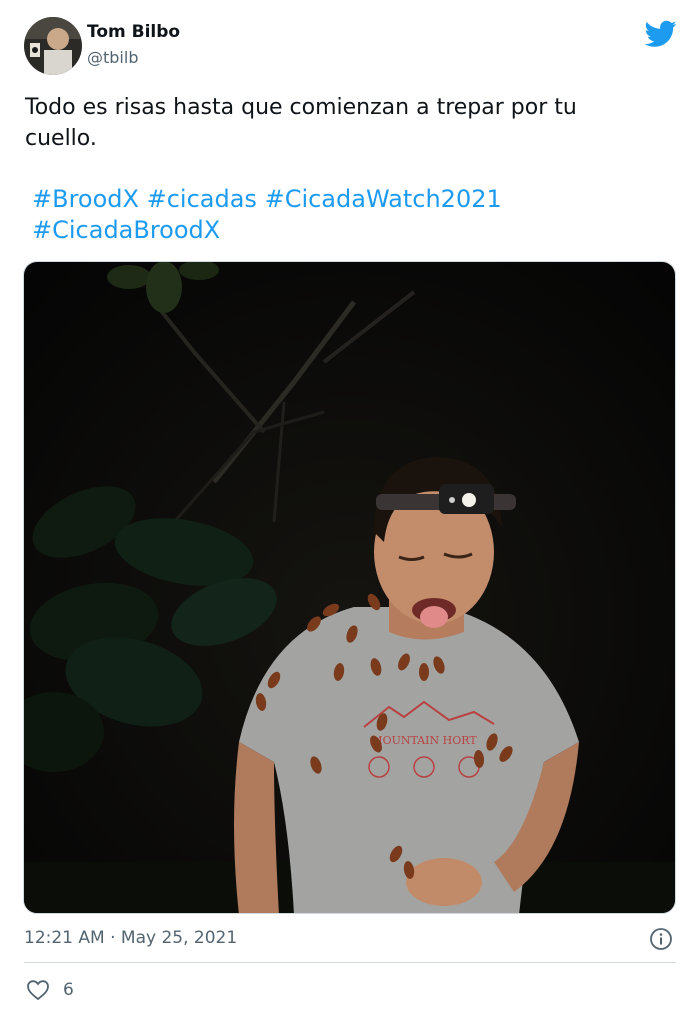 This screenshot has height=1017, width=700. Describe the element at coordinates (64, 938) in the screenshot. I see `timestamp-time: 12:21 AM` at that location.